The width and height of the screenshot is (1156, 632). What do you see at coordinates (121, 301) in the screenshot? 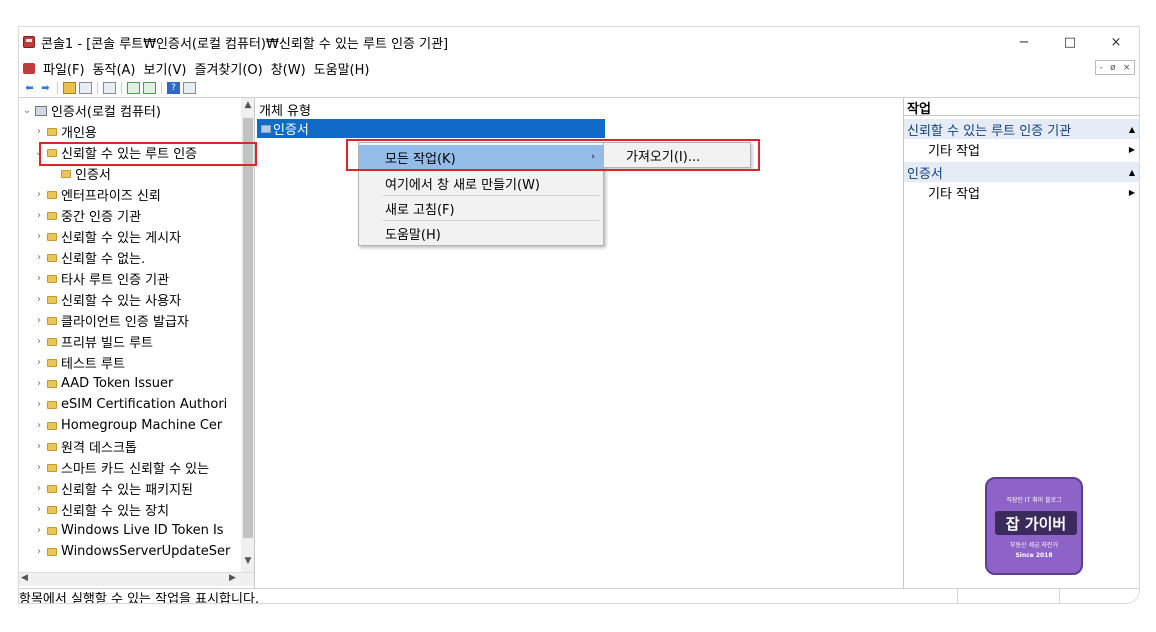
I see `tree-item-label: 신뢰할 수 있는 사용자` at bounding box center [121, 301].